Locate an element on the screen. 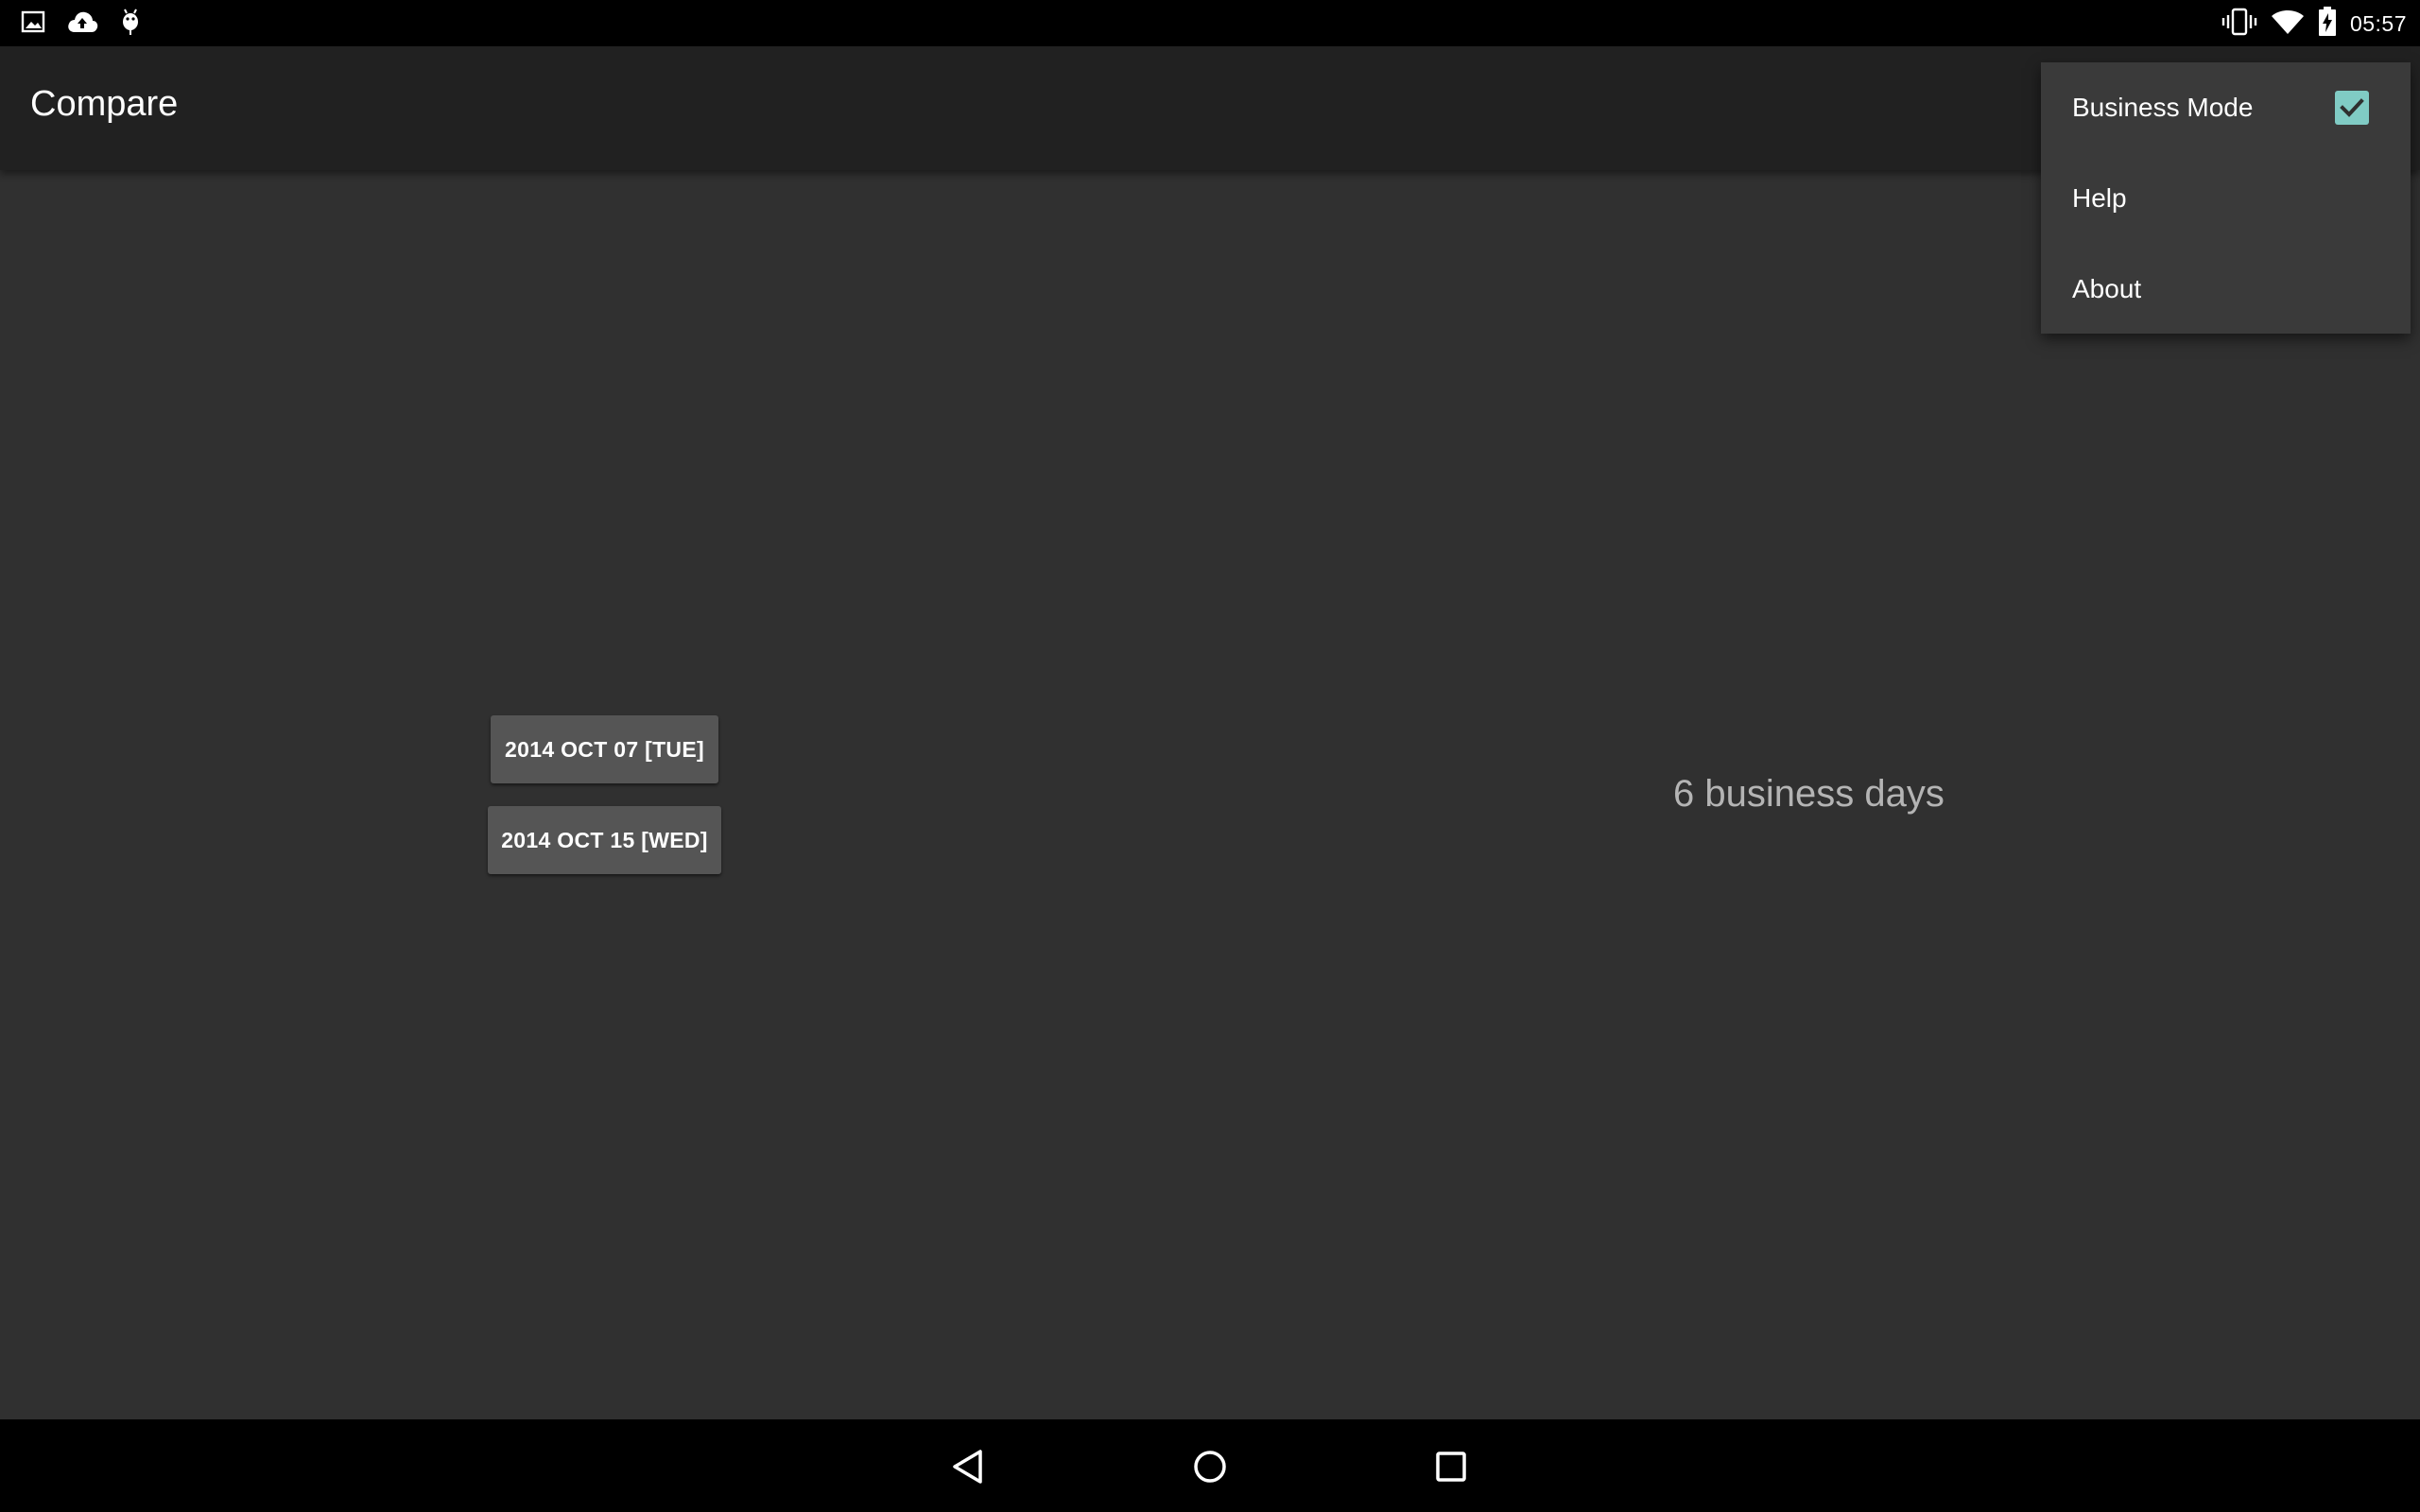  battery-charging-icon is located at coordinates (2327, 24).